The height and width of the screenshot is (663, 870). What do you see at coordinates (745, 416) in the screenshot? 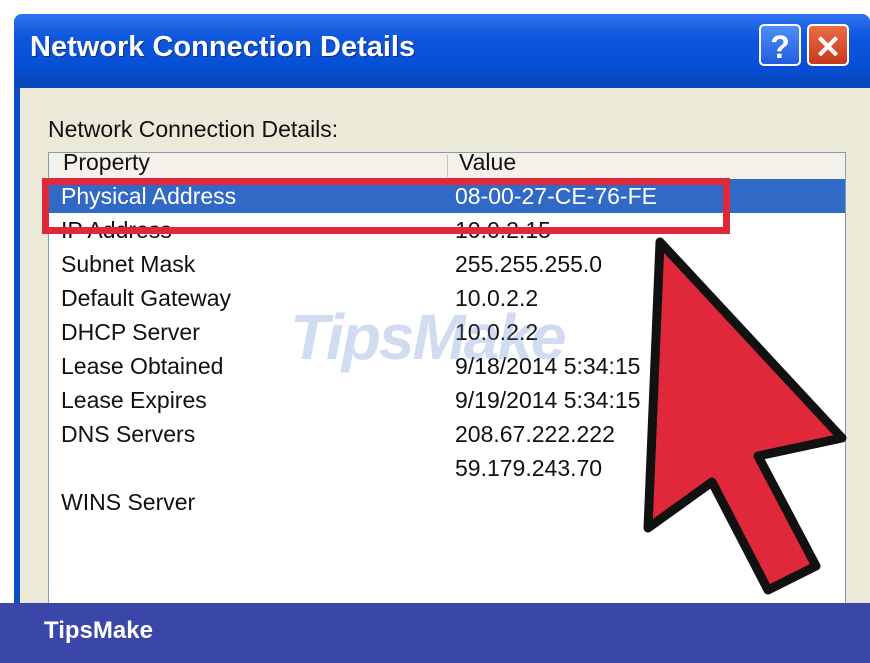
I see `arrow-pointer` at bounding box center [745, 416].